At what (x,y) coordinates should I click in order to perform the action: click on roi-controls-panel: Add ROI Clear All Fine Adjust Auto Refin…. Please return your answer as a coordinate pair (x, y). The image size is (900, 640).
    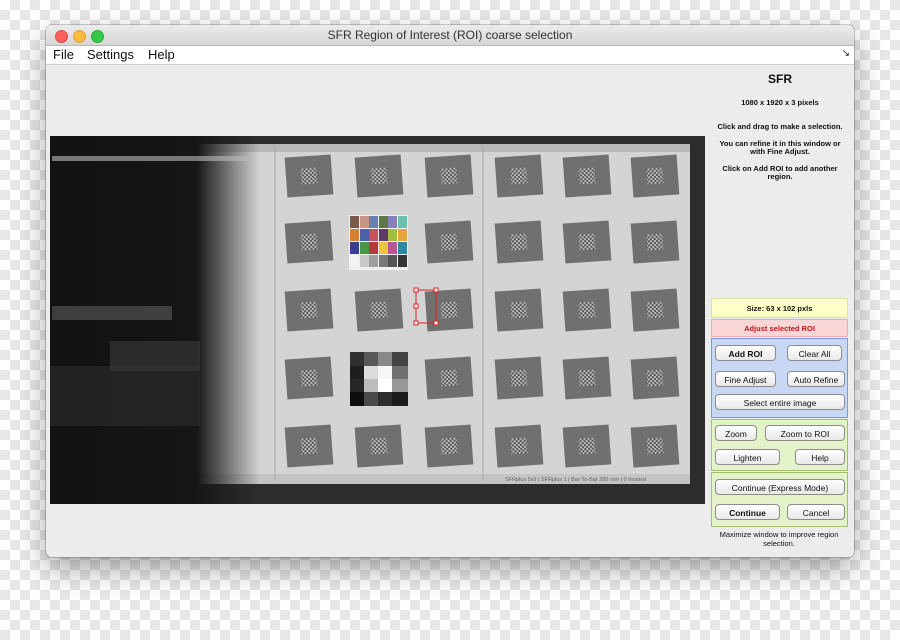
    Looking at the image, I should click on (779, 378).